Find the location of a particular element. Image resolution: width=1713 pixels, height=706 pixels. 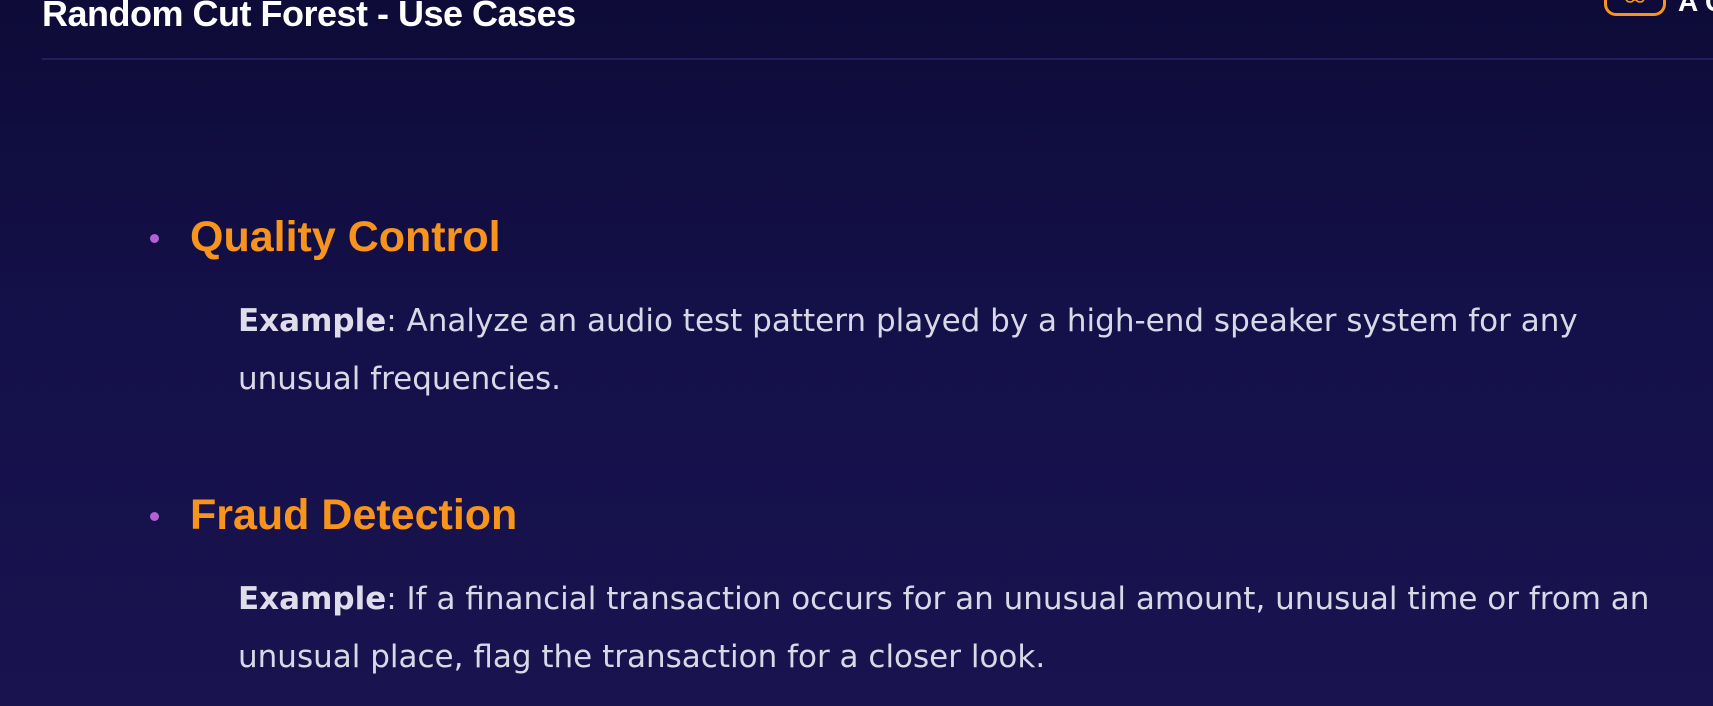

title-divider is located at coordinates (877, 59).